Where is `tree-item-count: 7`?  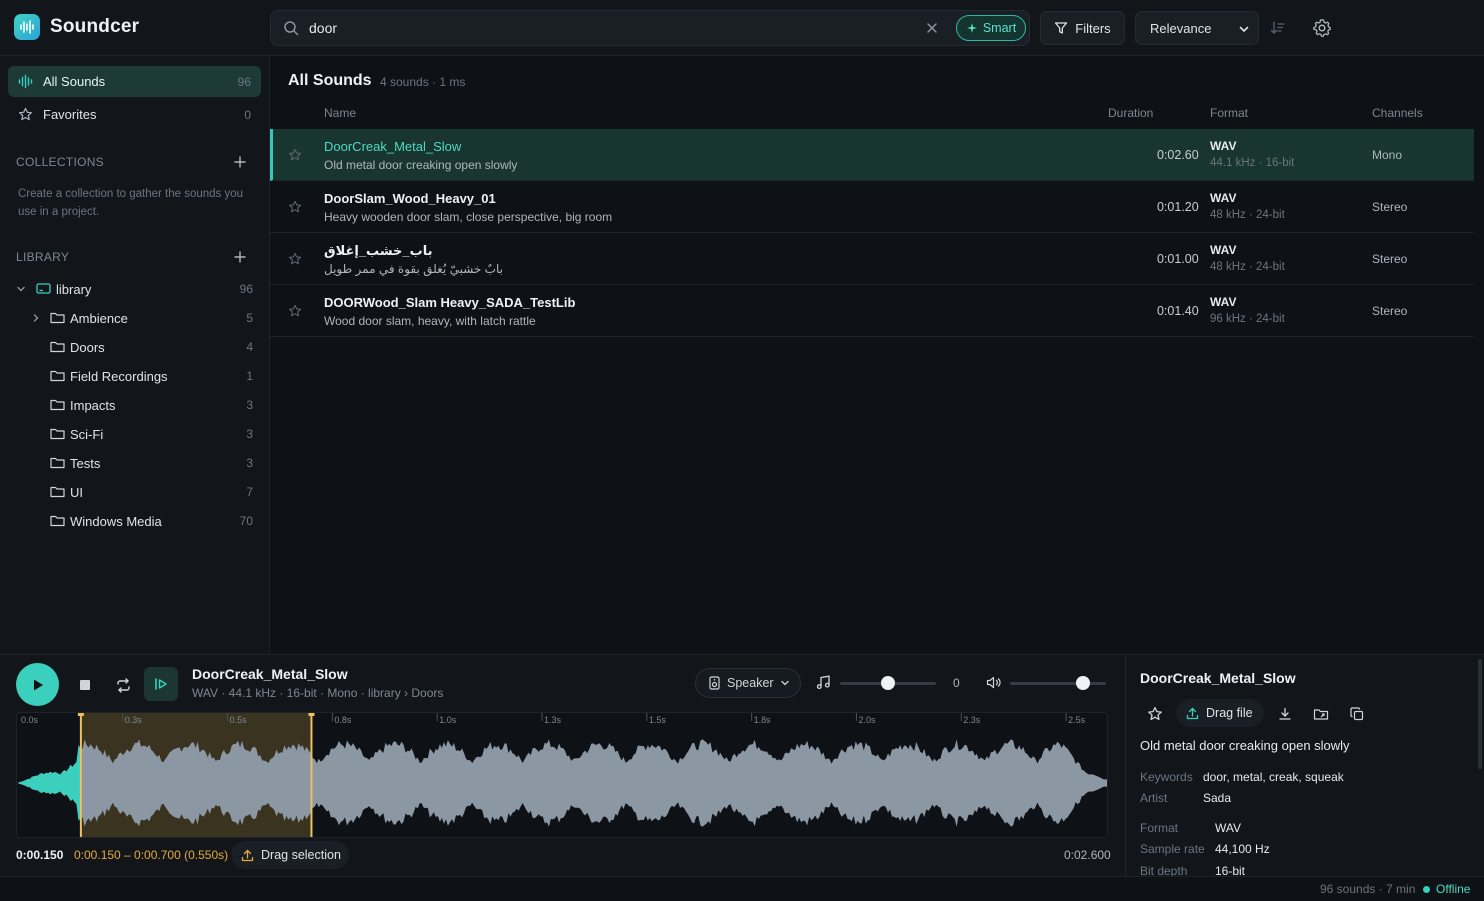 tree-item-count: 7 is located at coordinates (249, 492).